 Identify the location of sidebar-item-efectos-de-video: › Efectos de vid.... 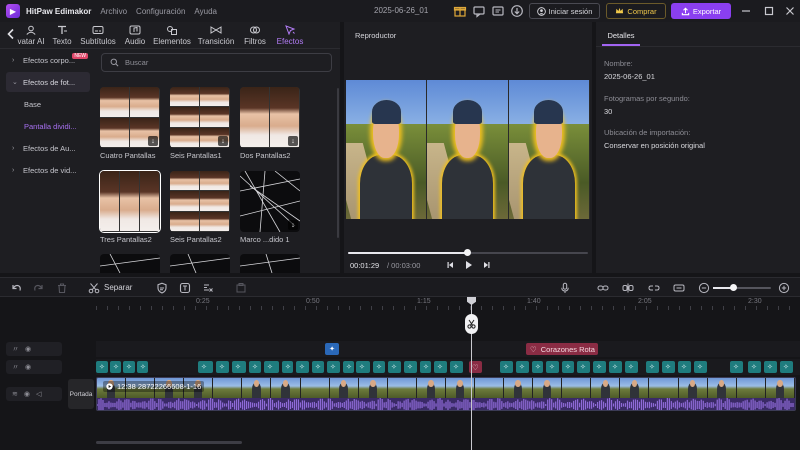
(48, 170).